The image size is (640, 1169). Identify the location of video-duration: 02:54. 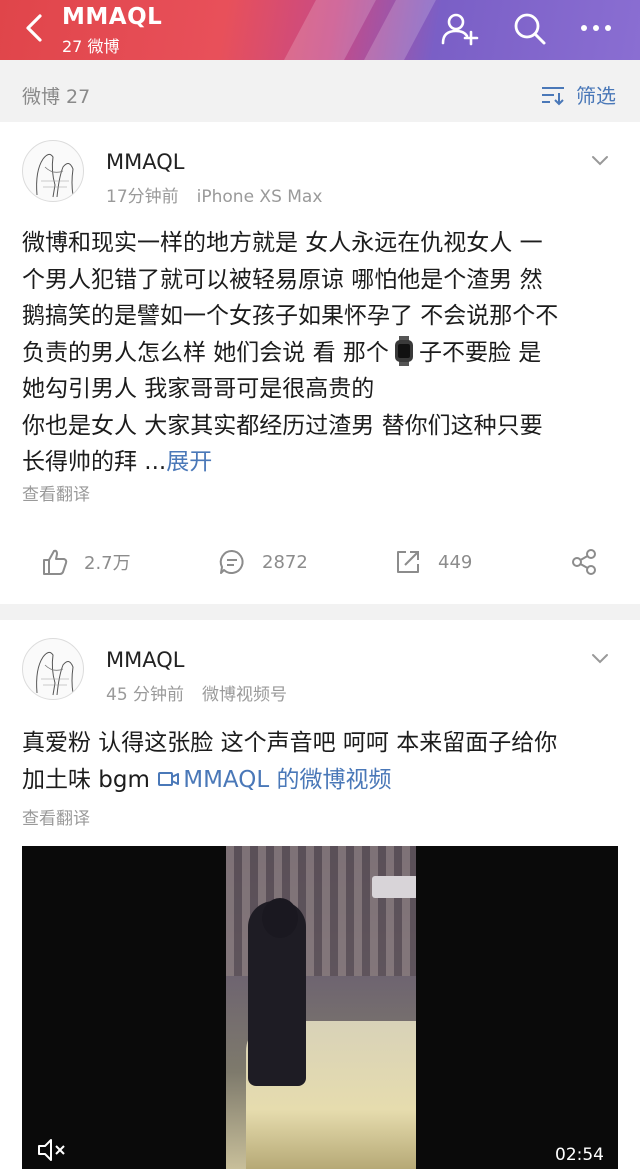
(579, 1155).